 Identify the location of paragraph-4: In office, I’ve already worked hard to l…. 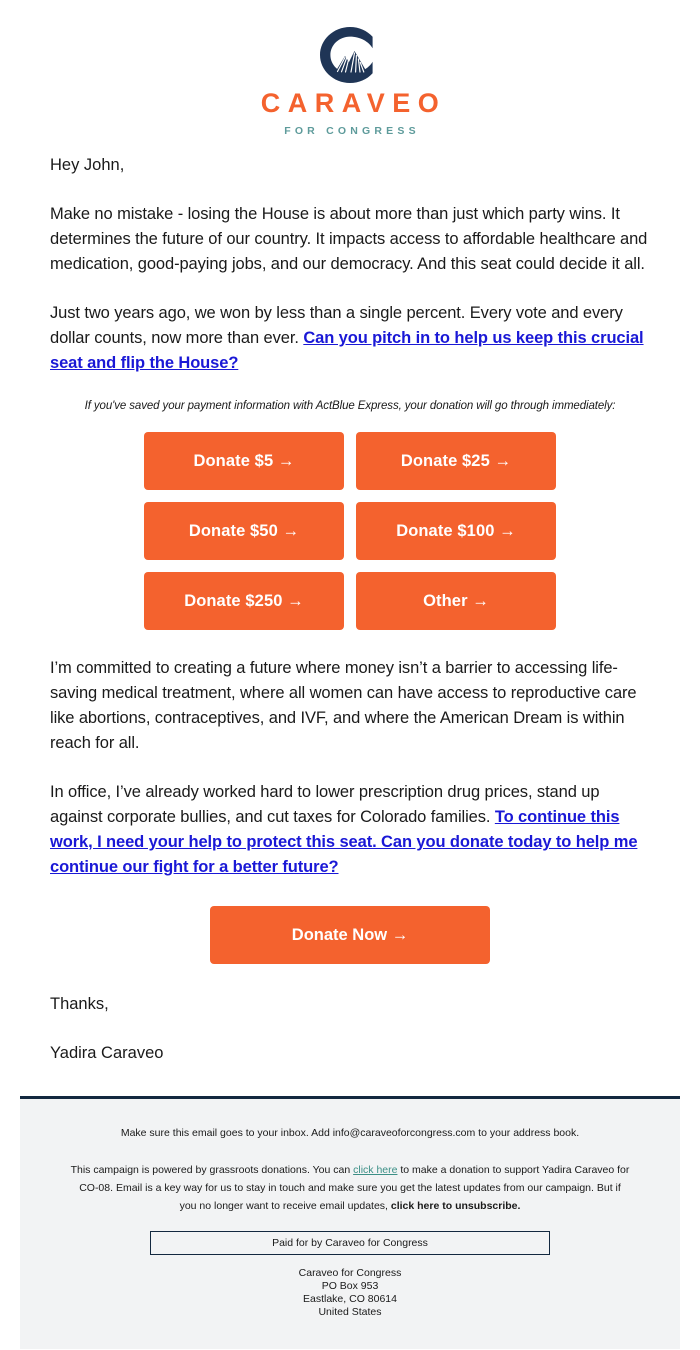
(350, 830).